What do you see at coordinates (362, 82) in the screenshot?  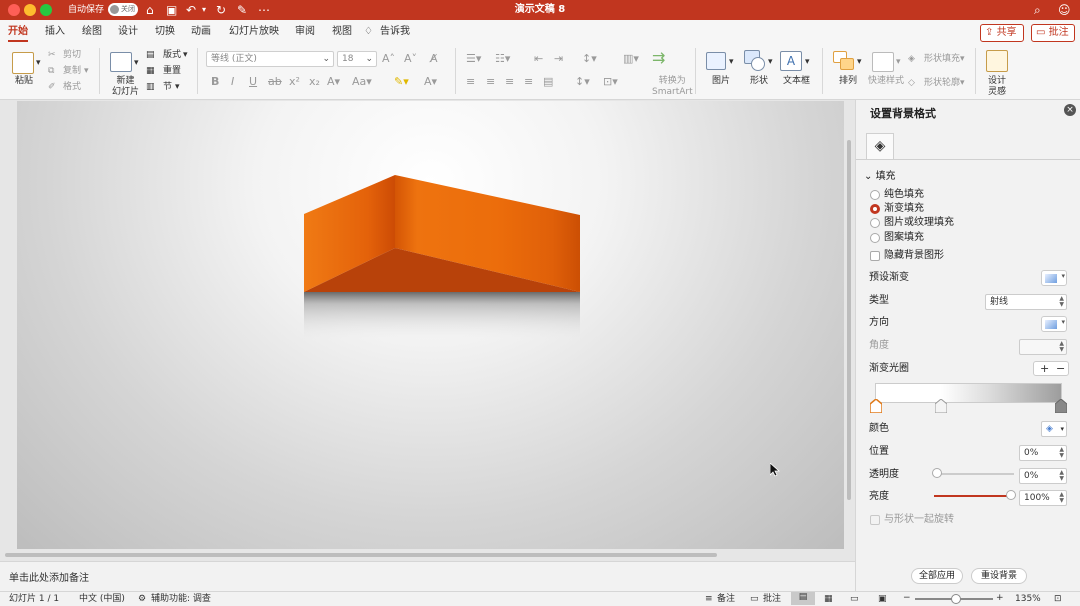 I see `change-case-icon: Aa▾` at bounding box center [362, 82].